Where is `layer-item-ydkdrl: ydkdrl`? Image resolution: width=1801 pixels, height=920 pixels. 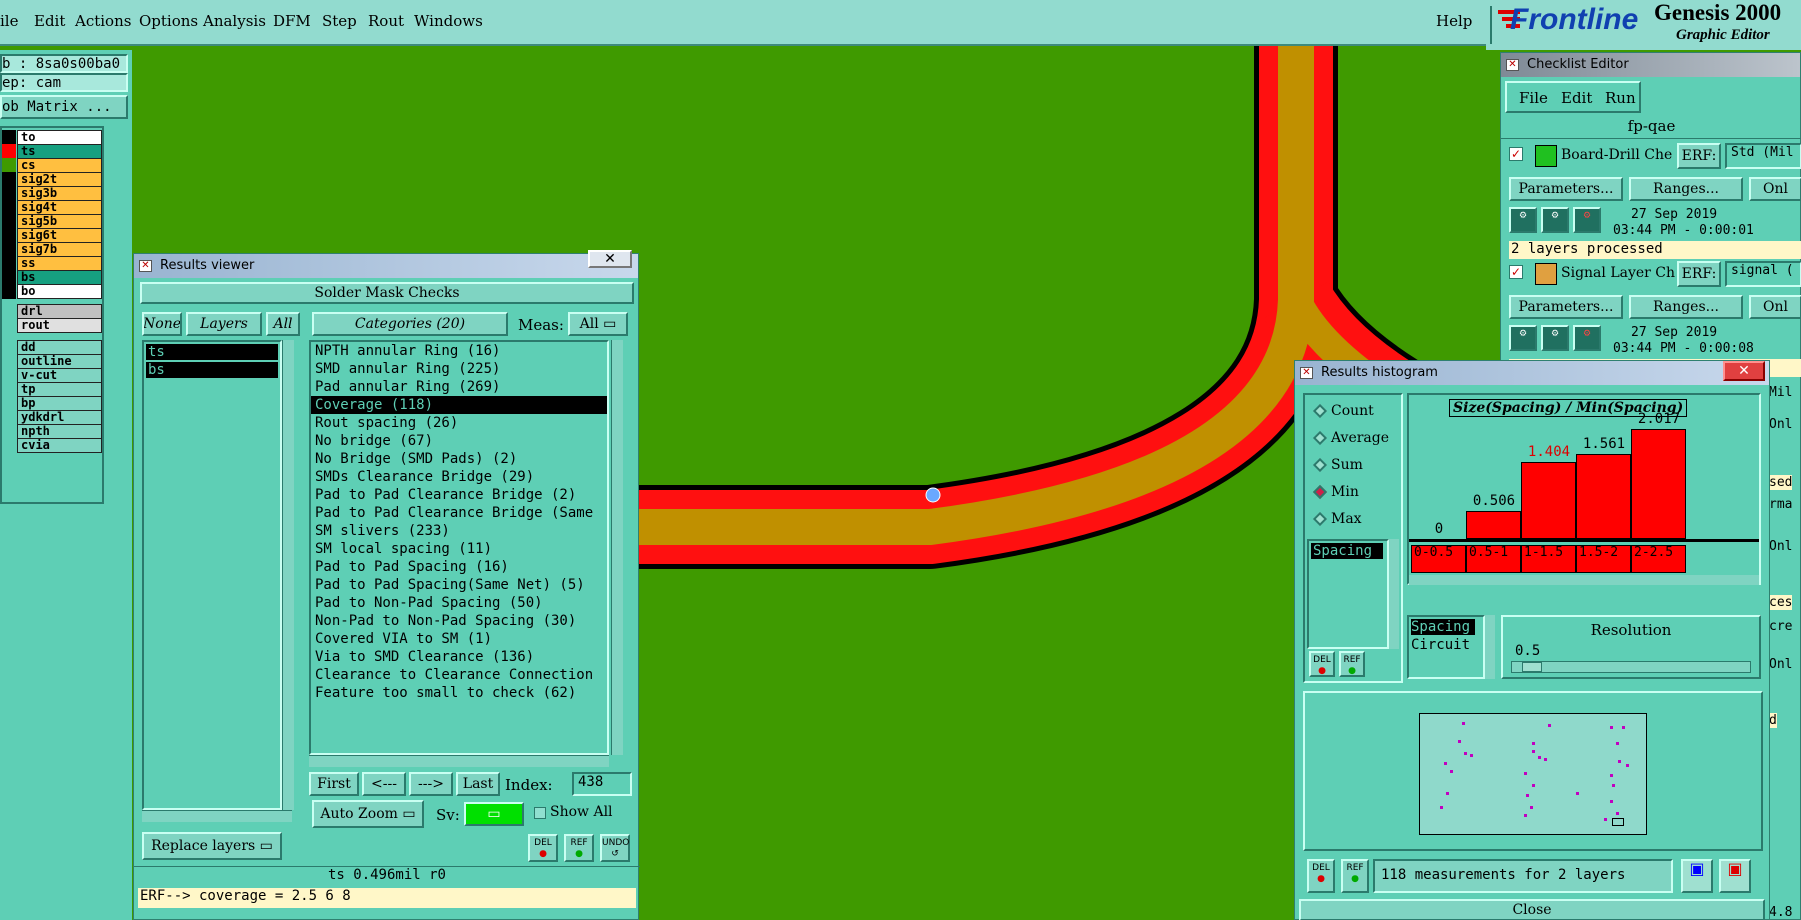 layer-item-ydkdrl: ydkdrl is located at coordinates (59, 417).